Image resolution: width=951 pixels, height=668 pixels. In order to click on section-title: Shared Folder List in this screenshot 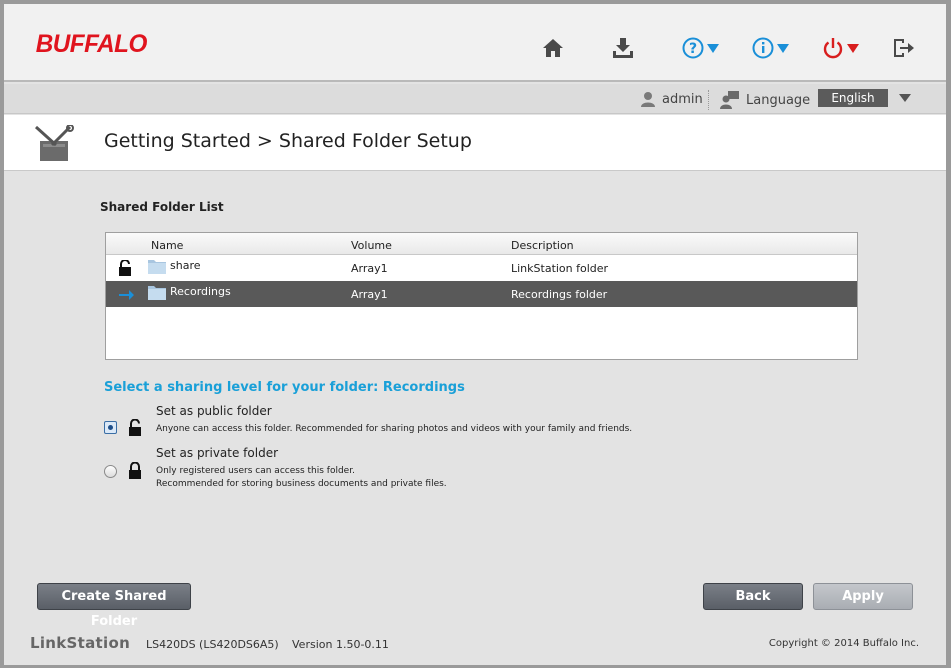, I will do `click(162, 207)`.